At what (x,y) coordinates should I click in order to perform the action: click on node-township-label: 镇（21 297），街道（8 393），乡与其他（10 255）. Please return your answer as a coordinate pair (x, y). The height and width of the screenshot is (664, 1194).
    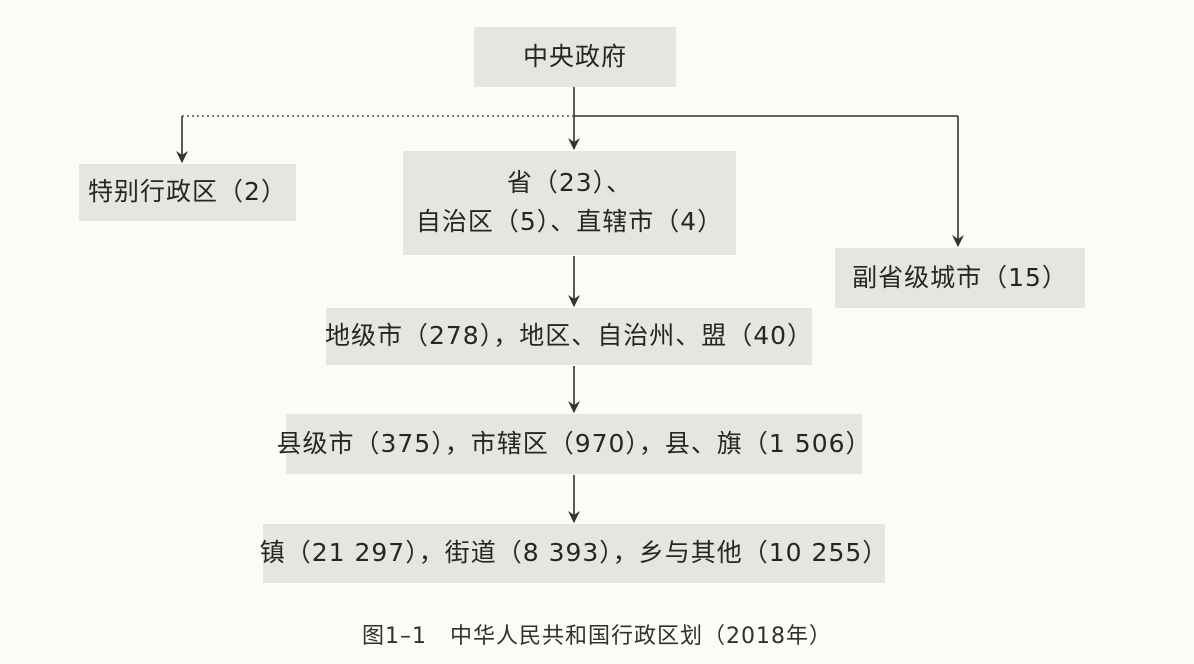
    Looking at the image, I should click on (574, 553).